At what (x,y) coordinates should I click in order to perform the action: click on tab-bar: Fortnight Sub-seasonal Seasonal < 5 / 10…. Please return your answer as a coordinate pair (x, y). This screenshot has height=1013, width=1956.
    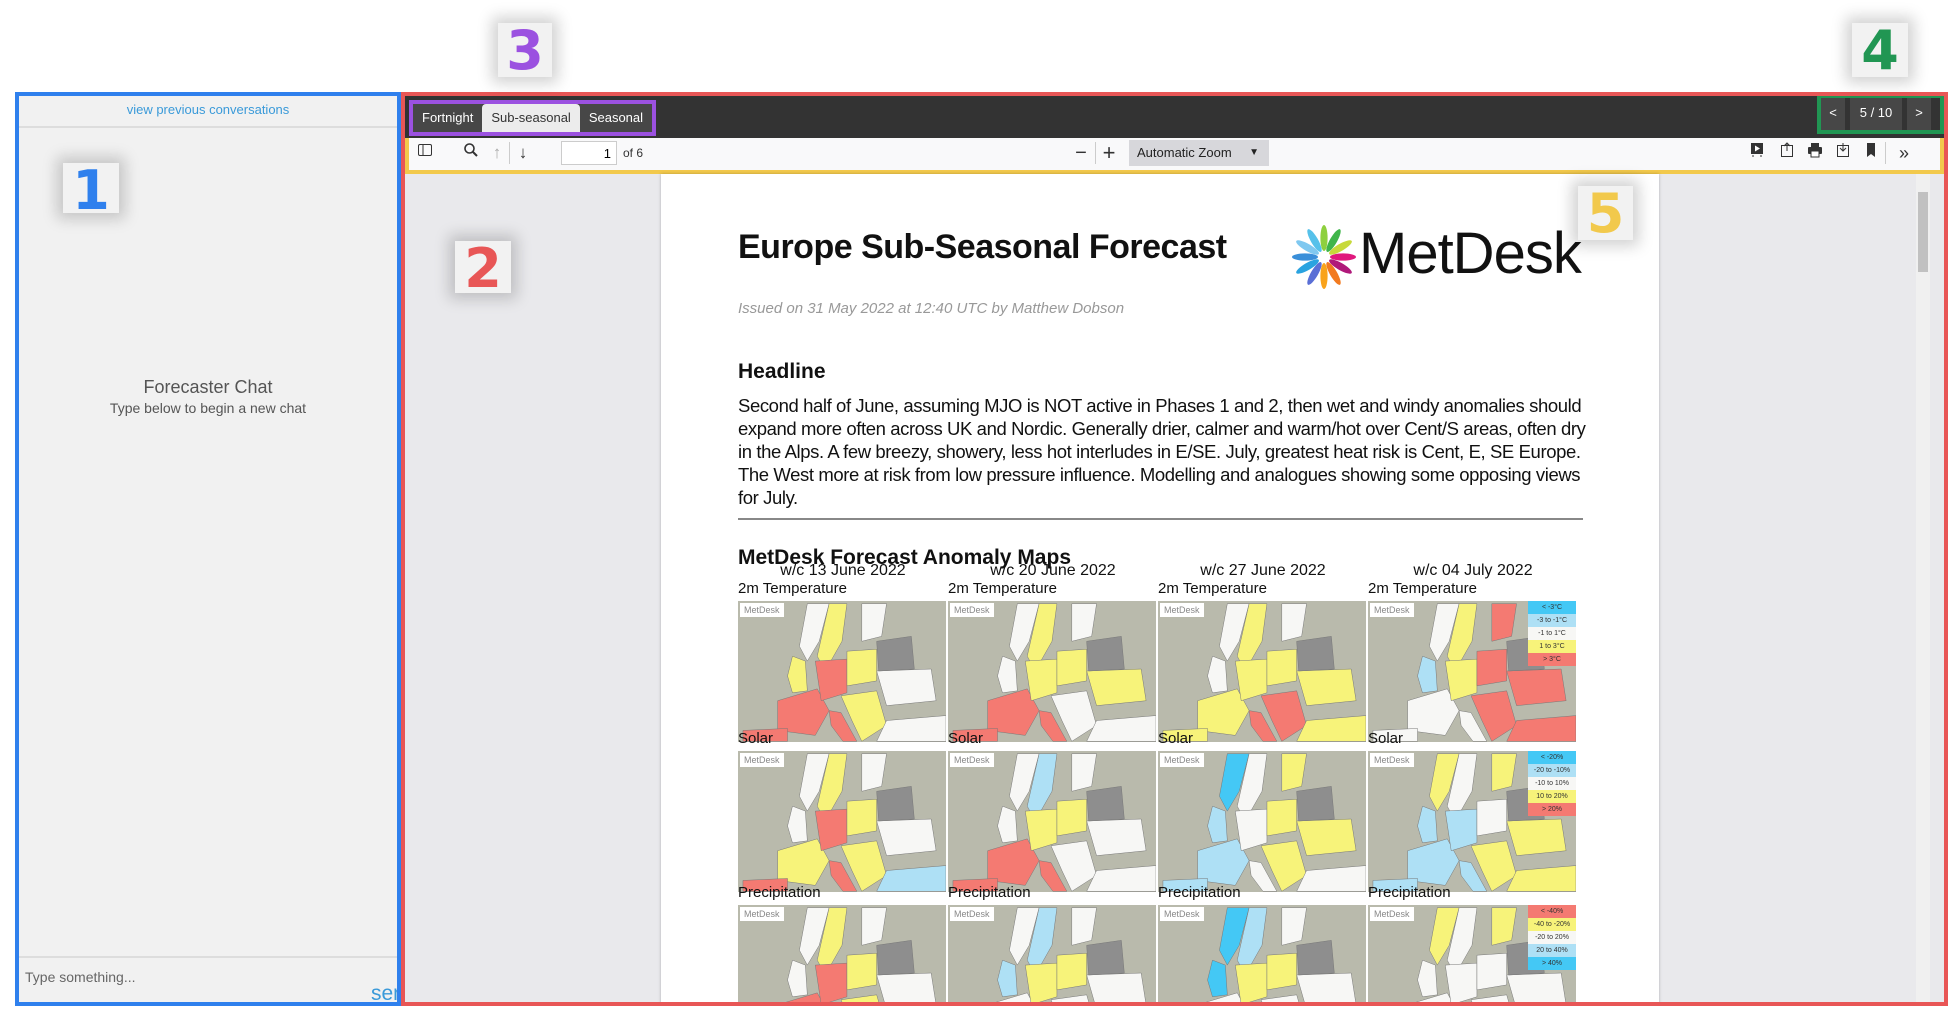
    Looking at the image, I should click on (1174, 117).